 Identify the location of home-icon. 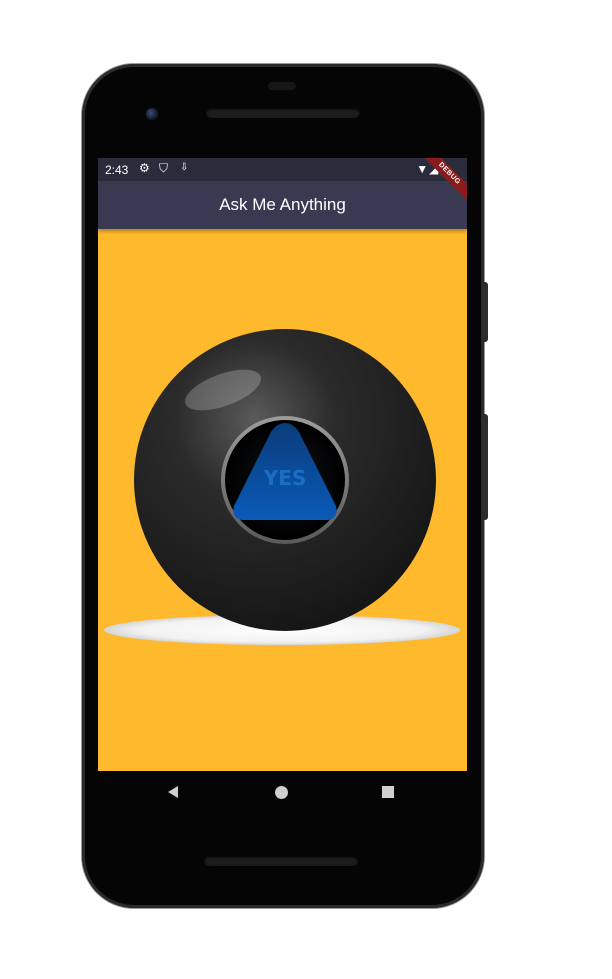
(281, 792).